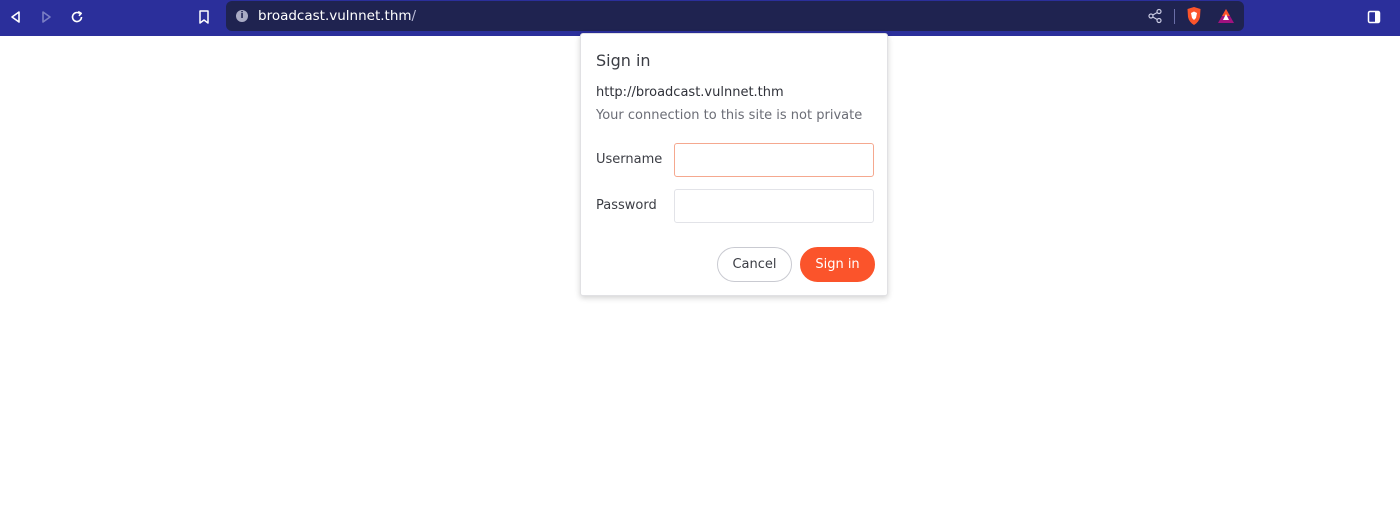  Describe the element at coordinates (1194, 16) in the screenshot. I see `brave-shields-icon` at that location.